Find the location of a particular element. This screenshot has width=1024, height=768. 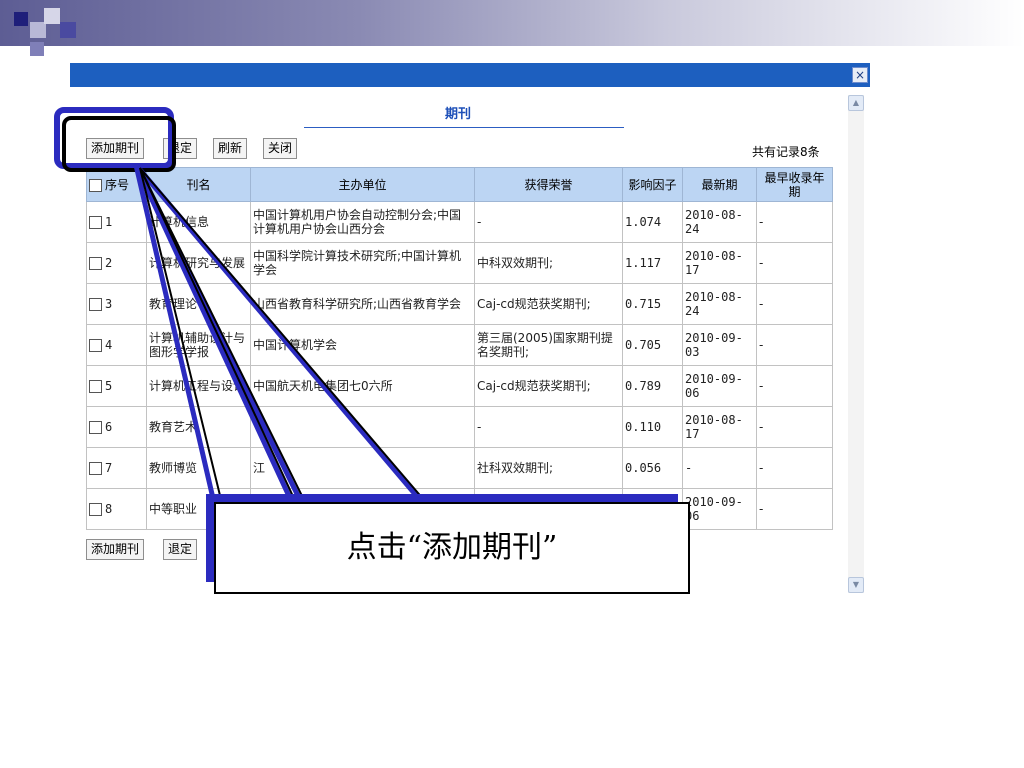

callout-text: 点击“添加期刊” is located at coordinates (452, 547).